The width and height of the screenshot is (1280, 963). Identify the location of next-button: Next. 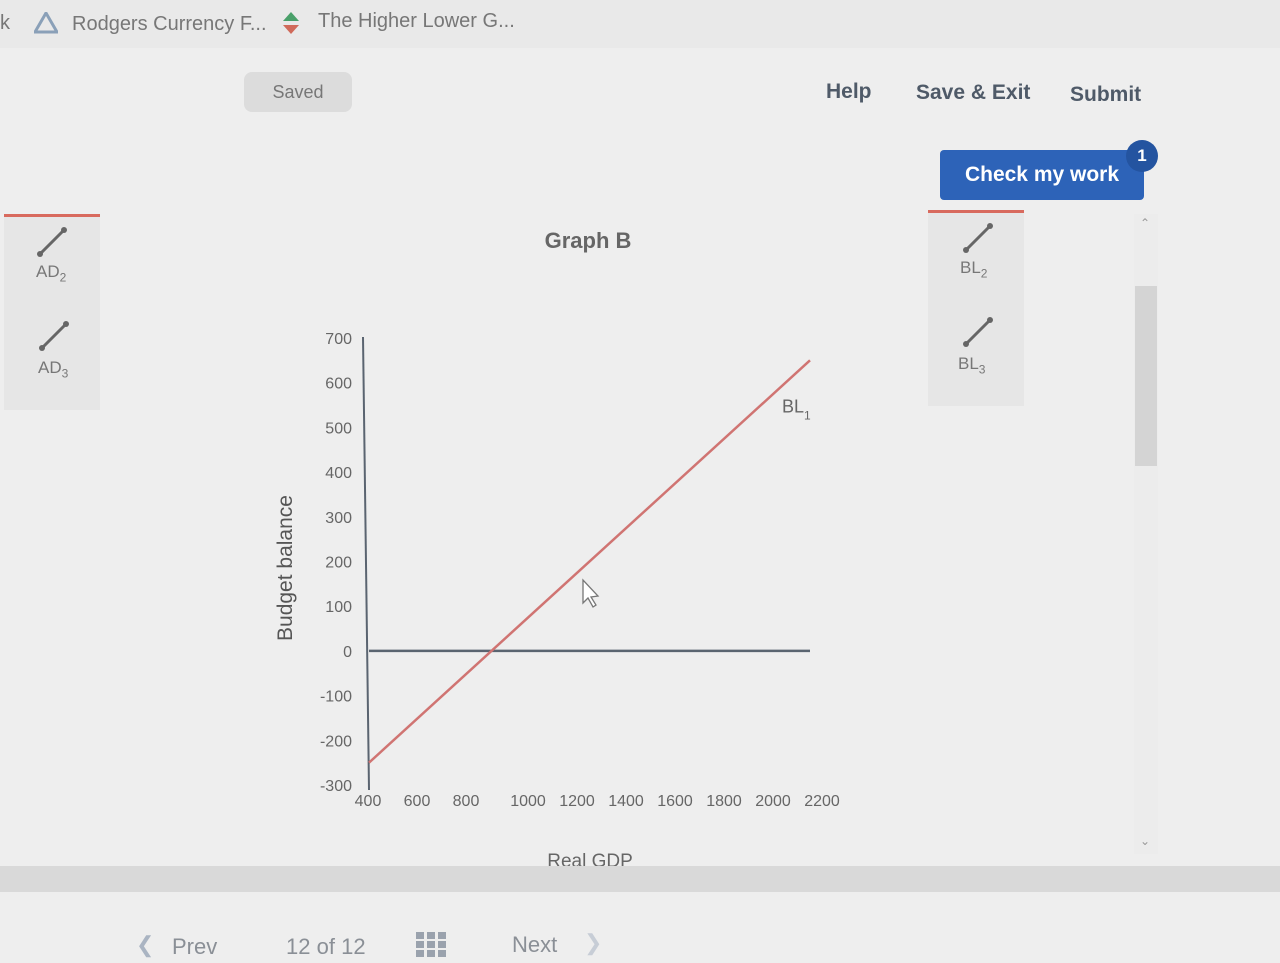
(534, 945).